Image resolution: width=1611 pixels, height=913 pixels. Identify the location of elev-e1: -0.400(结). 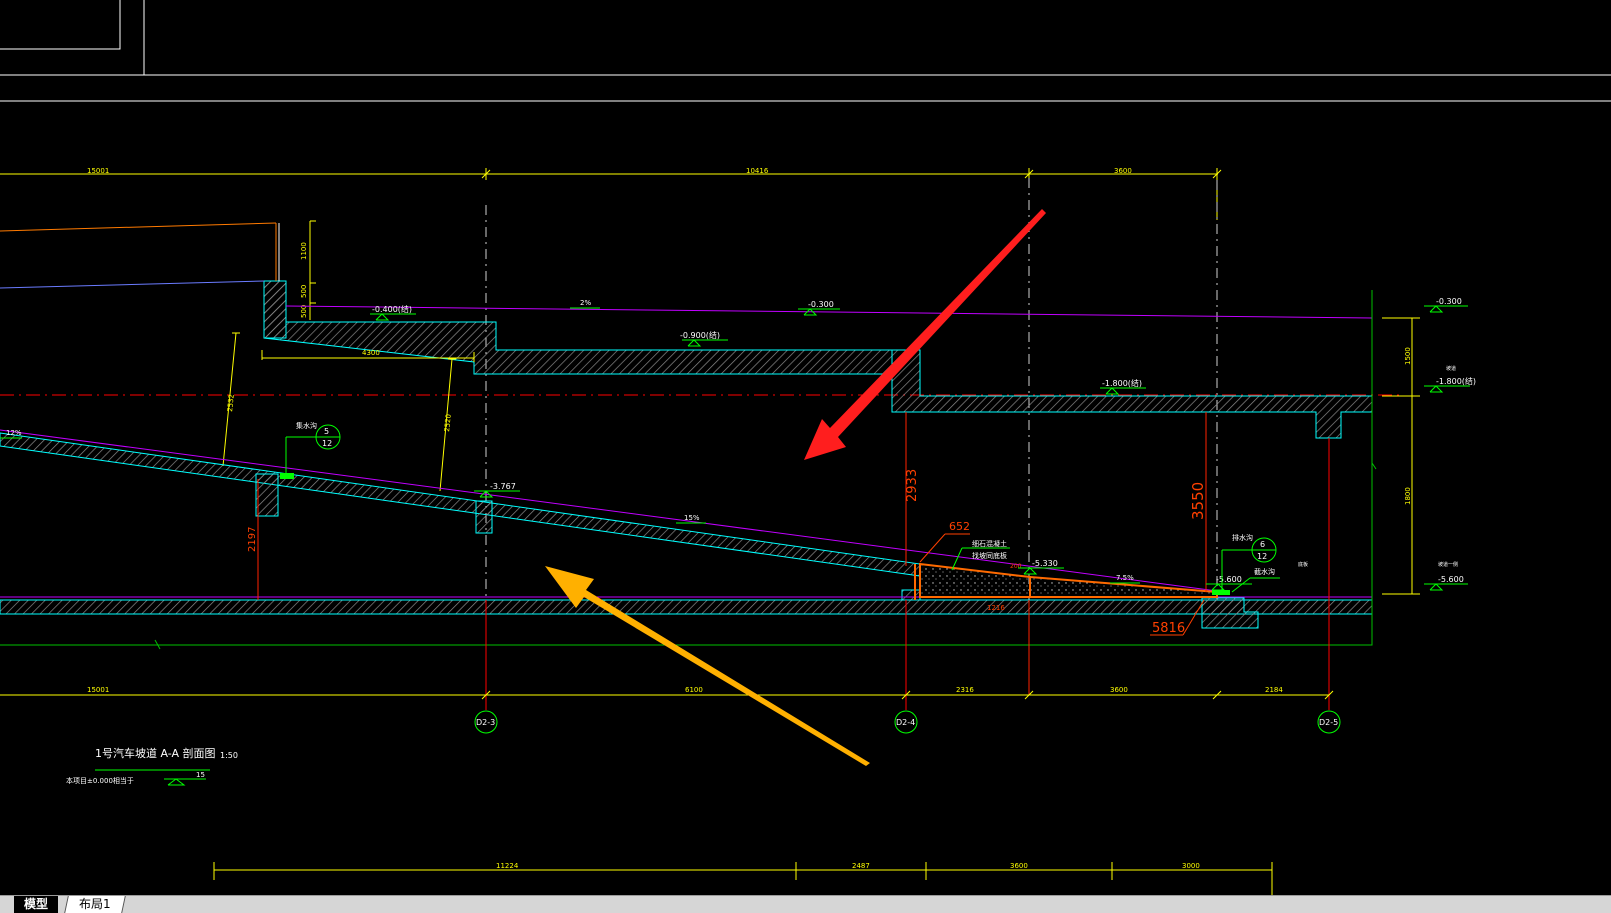
(392, 309).